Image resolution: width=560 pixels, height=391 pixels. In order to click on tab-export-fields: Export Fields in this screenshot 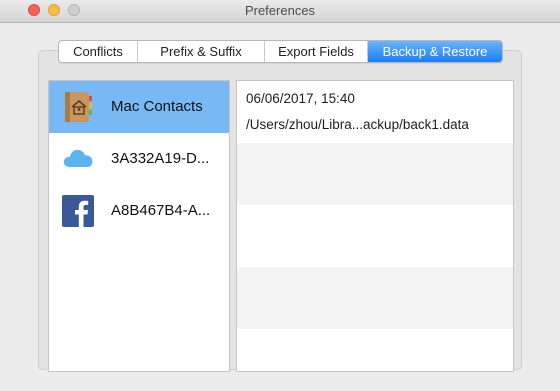, I will do `click(316, 51)`.